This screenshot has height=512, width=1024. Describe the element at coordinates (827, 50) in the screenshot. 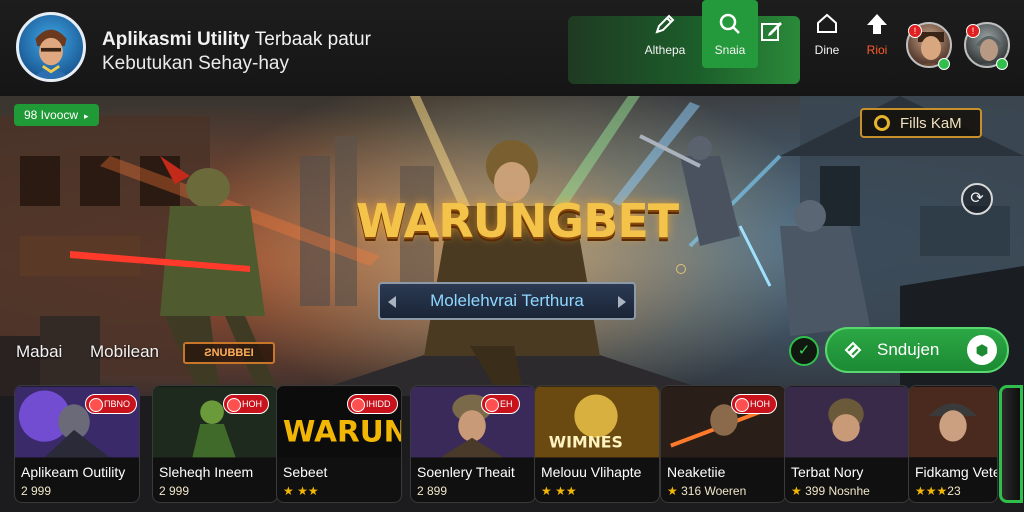

I see `toolbar-home-label: Dine` at that location.